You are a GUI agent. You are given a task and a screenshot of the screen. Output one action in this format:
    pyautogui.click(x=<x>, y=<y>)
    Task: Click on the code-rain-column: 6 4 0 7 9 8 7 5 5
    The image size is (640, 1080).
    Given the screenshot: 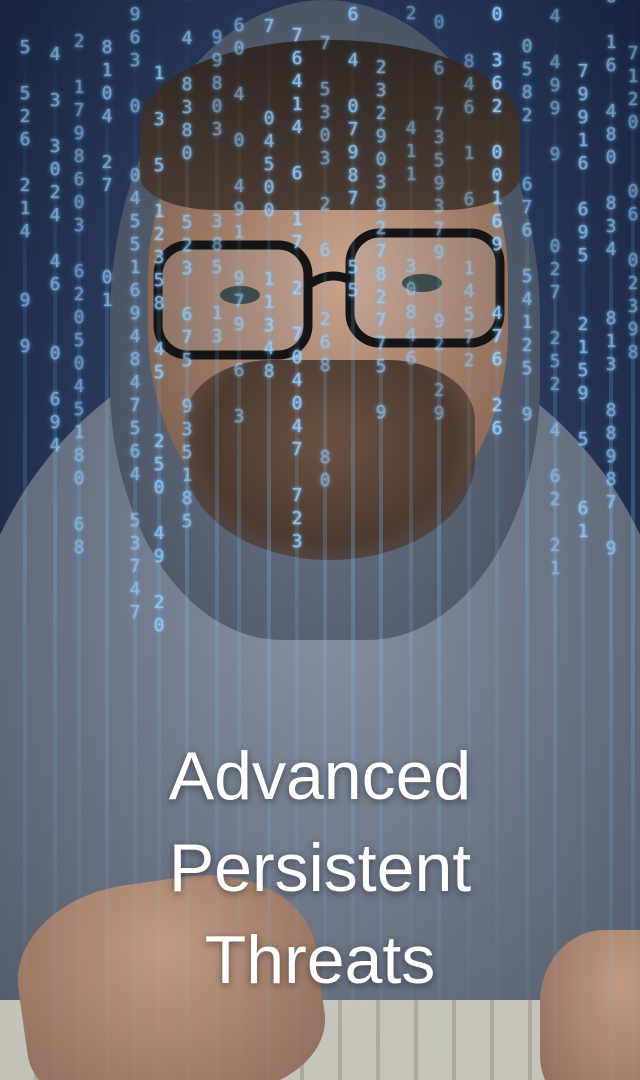 What is the action you would take?
    pyautogui.click(x=353, y=152)
    